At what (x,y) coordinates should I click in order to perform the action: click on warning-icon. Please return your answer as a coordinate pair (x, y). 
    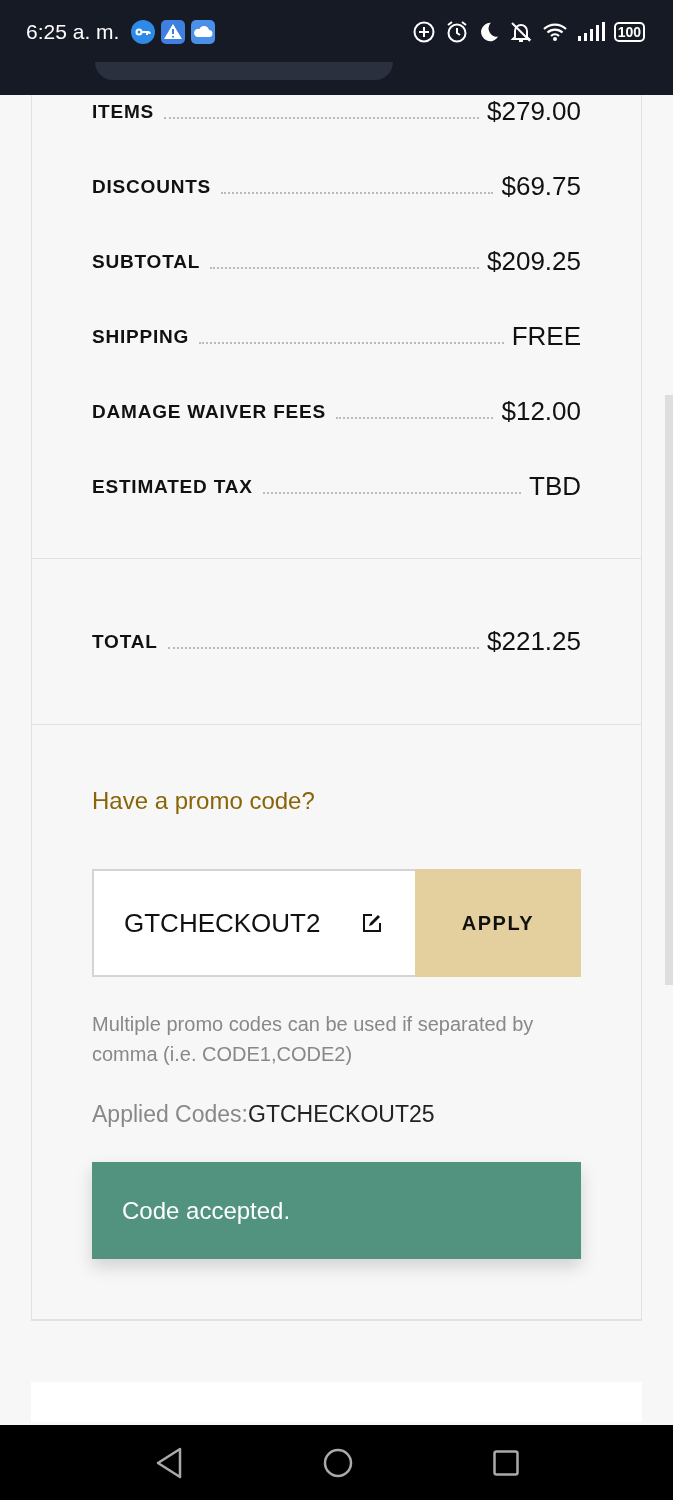
    Looking at the image, I should click on (173, 32).